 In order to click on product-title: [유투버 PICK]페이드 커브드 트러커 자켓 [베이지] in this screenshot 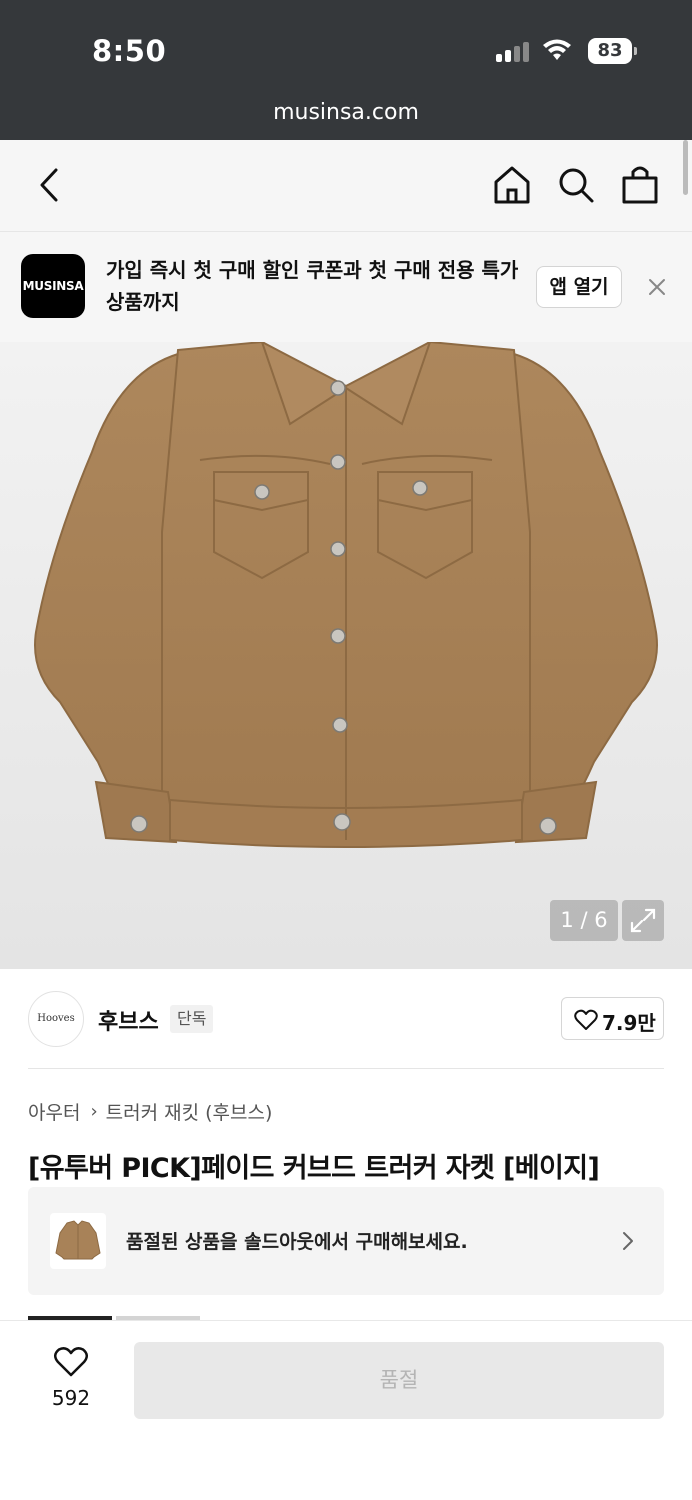, I will do `click(314, 1168)`.